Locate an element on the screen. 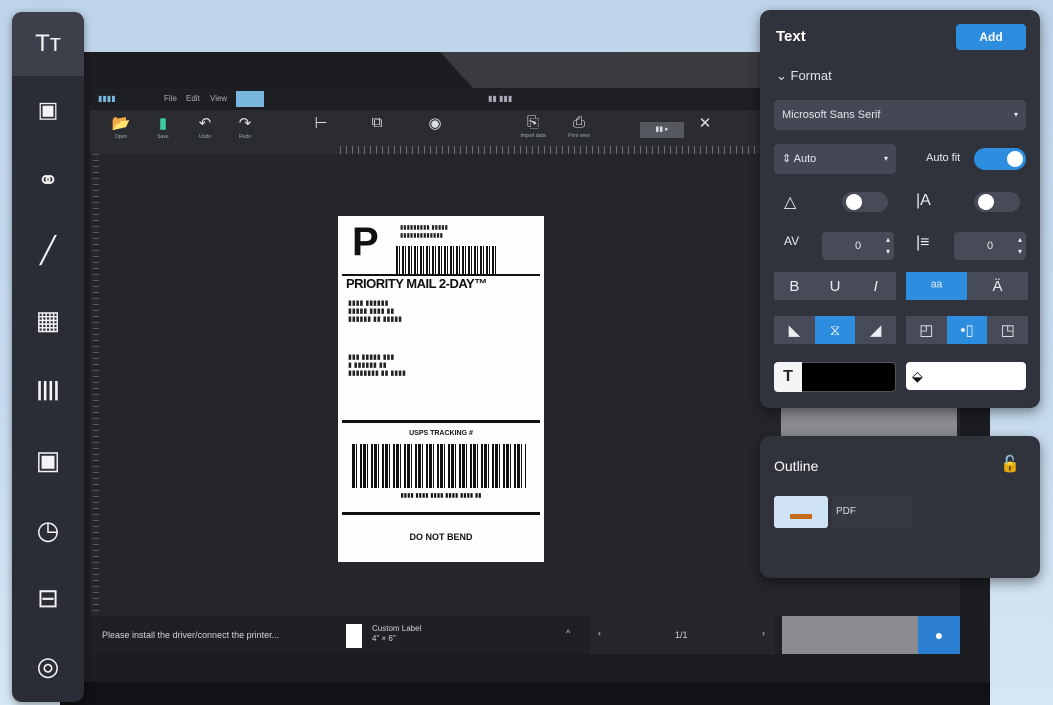 The height and width of the screenshot is (705, 1053). open-folder-icon: 📂 is located at coordinates (121, 123).